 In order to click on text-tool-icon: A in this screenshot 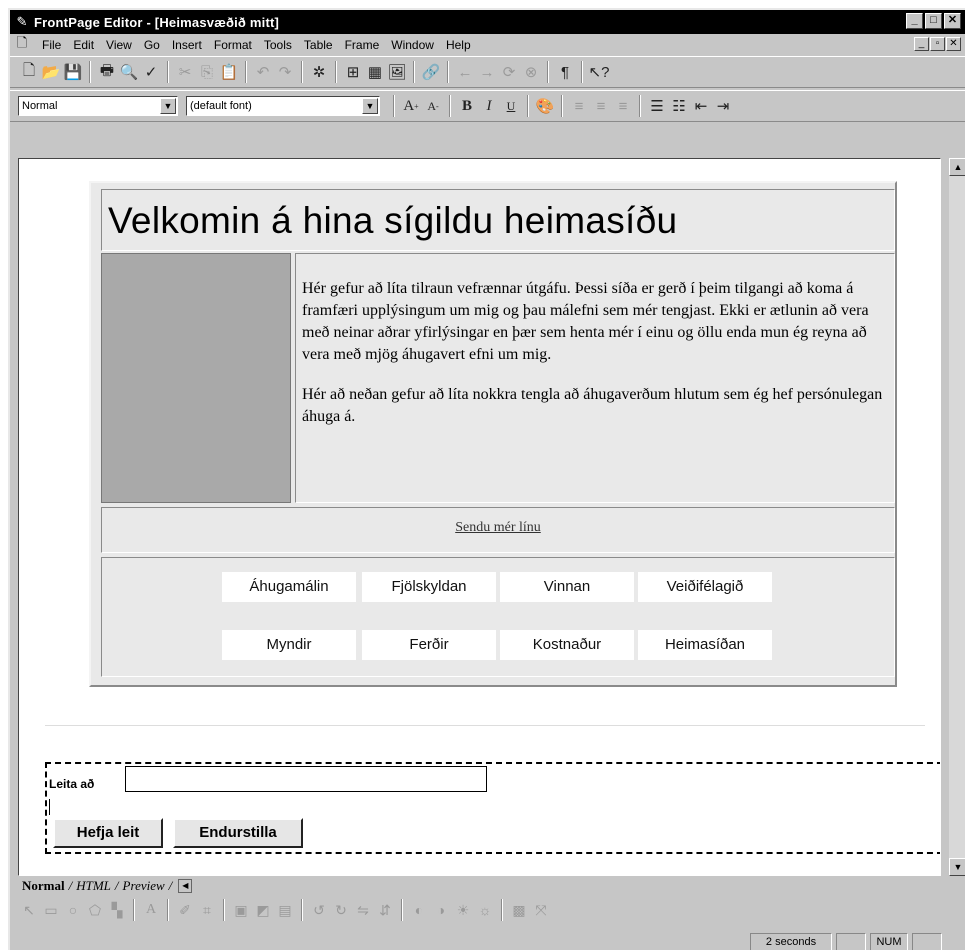, I will do `click(151, 910)`.